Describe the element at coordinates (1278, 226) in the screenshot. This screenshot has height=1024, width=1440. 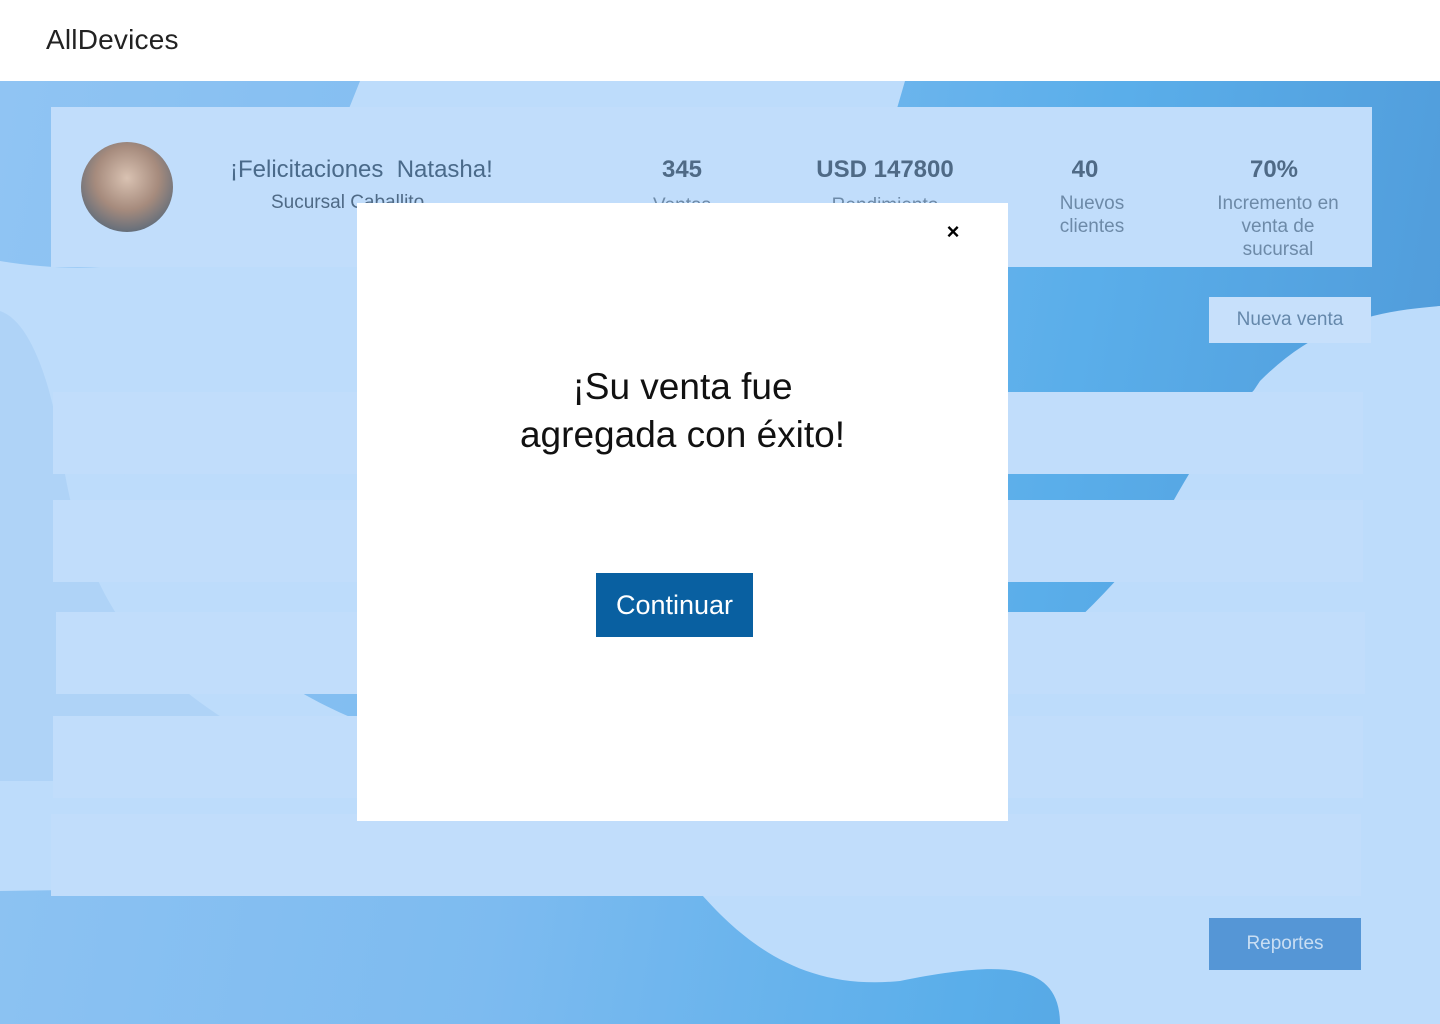
I see `stat-increase-label: Incremento en venta de sucursal` at that location.